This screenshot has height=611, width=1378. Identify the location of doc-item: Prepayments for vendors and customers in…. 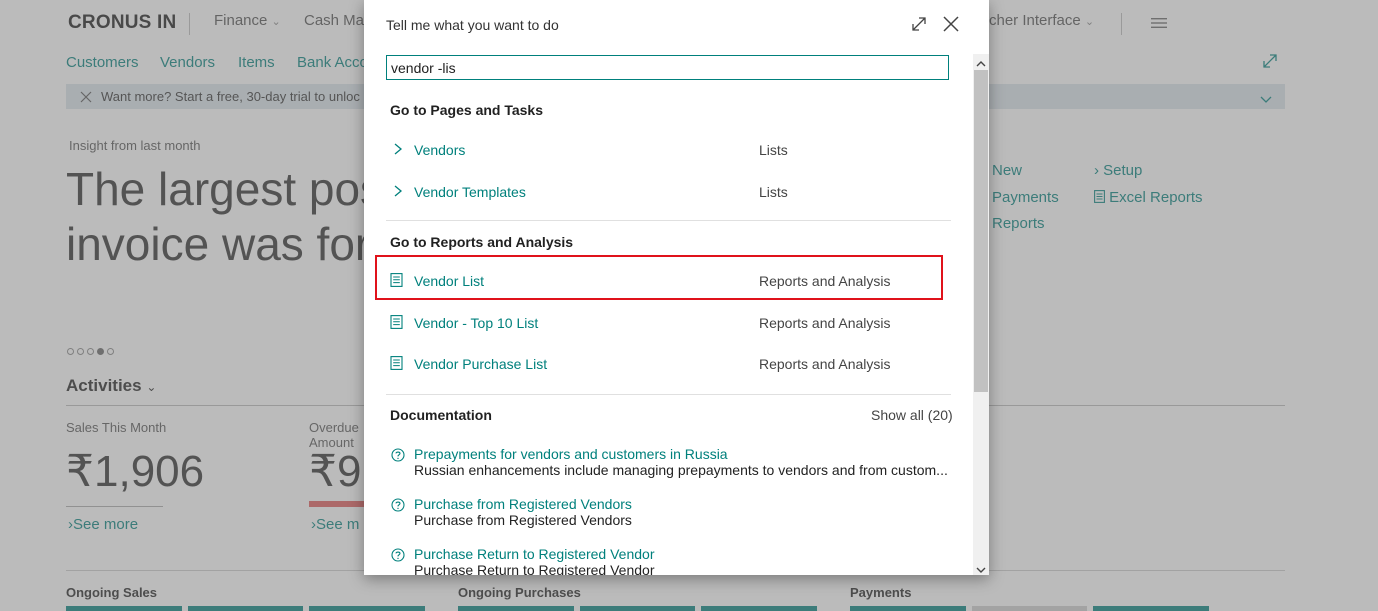
(668, 464).